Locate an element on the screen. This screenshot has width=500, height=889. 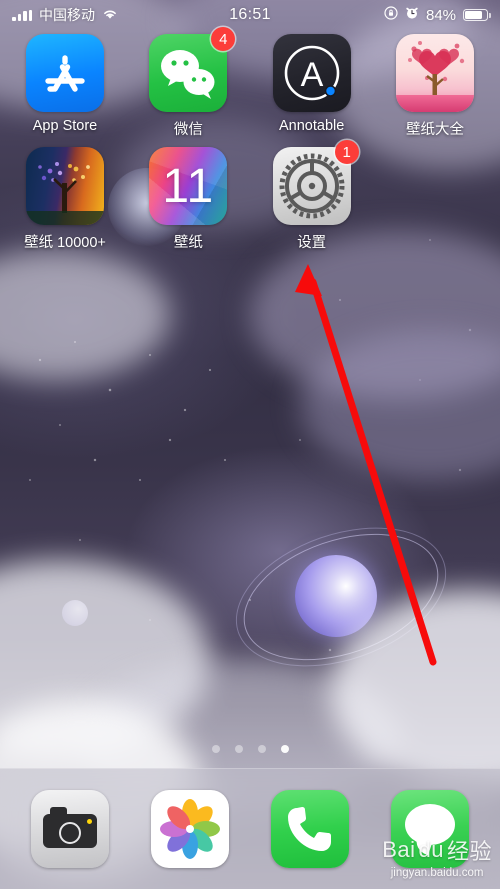
icon-wrap: 4 is located at coordinates (192, 69).